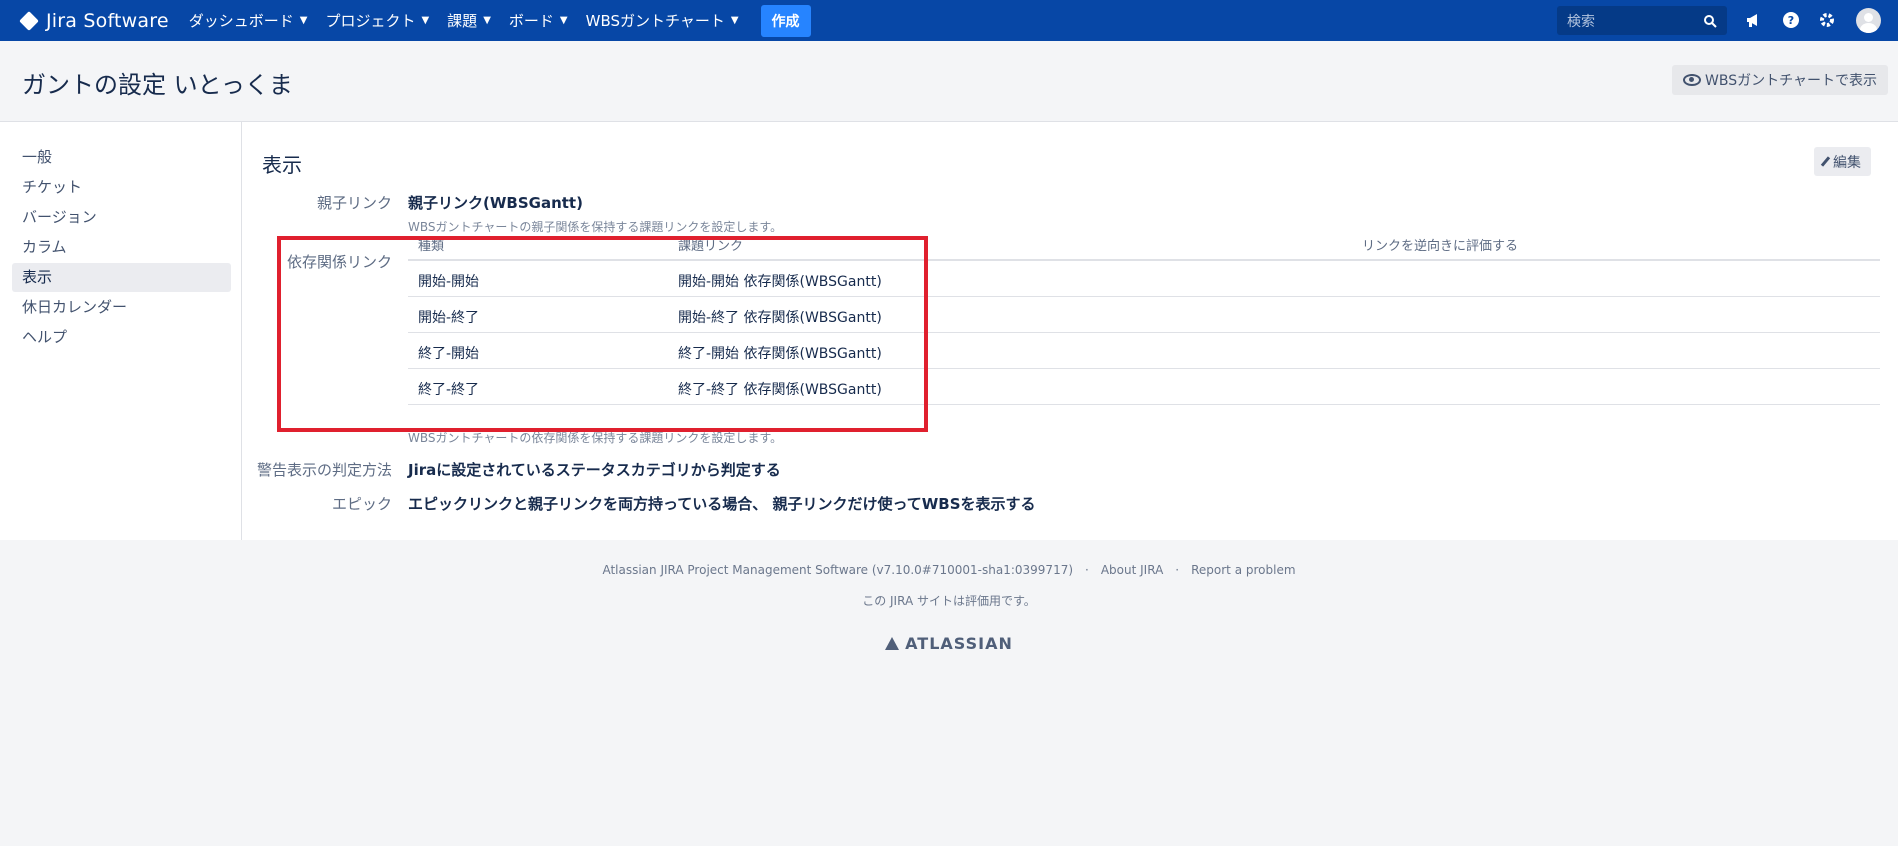 This screenshot has width=1898, height=846. I want to click on column-issue-link: 課題リンク, so click(711, 246).